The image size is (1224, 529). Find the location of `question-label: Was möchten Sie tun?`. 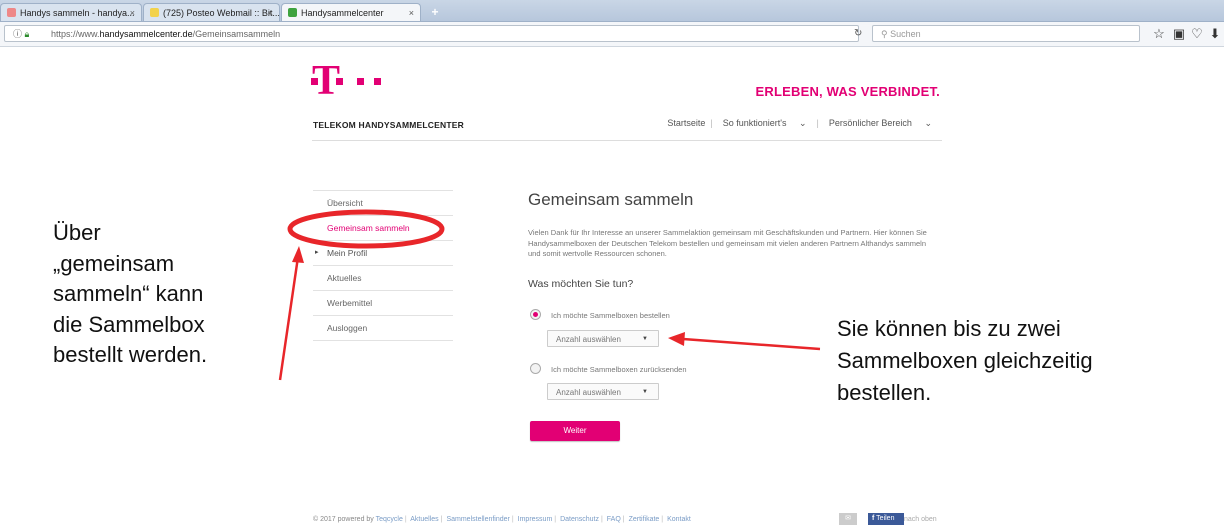

question-label: Was möchten Sie tun? is located at coordinates (581, 284).